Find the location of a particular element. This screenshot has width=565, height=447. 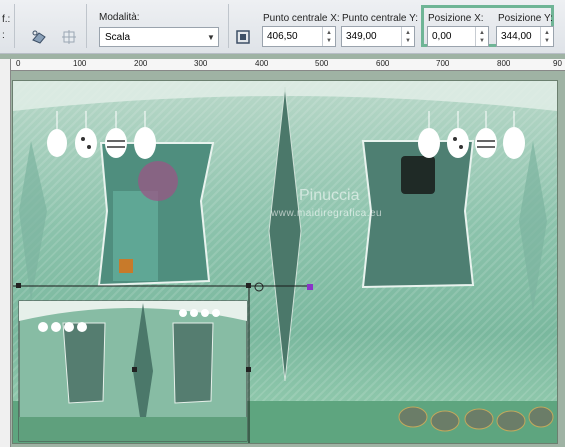

hand-pick-icon is located at coordinates (39, 37).